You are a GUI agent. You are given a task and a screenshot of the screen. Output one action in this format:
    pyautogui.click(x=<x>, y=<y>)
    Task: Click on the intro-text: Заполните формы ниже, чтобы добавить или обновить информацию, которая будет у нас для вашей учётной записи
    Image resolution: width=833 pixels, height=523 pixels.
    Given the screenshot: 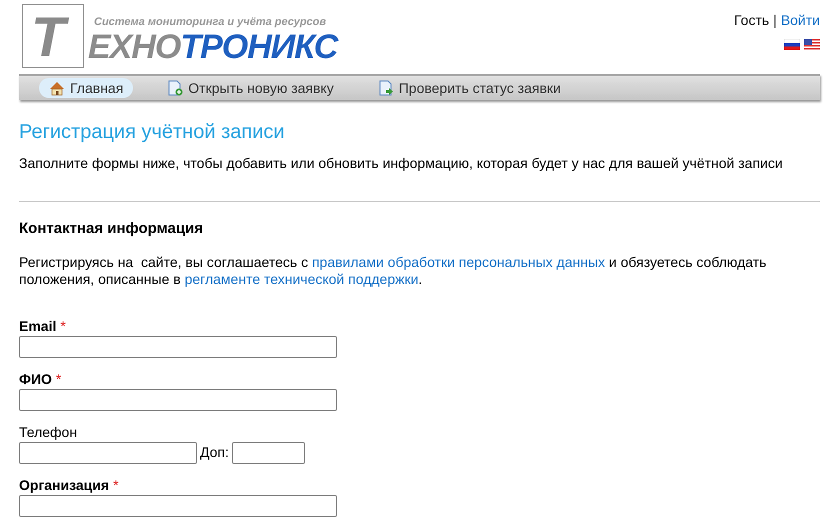 What is the action you would take?
    pyautogui.click(x=401, y=163)
    